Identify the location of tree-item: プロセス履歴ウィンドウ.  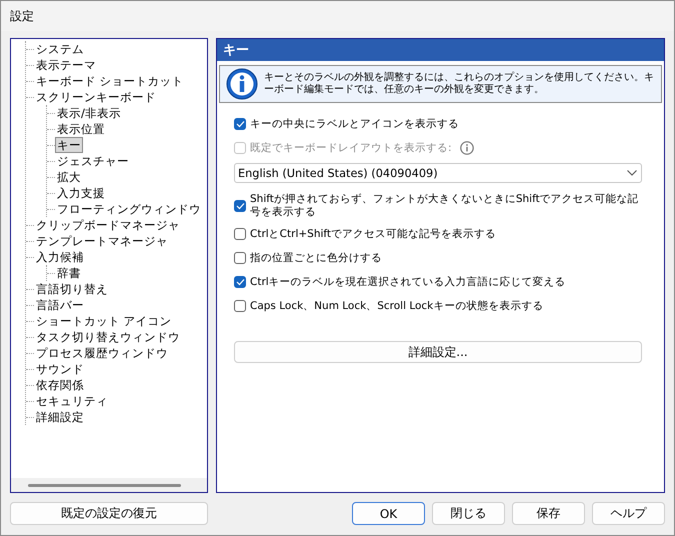
(102, 353).